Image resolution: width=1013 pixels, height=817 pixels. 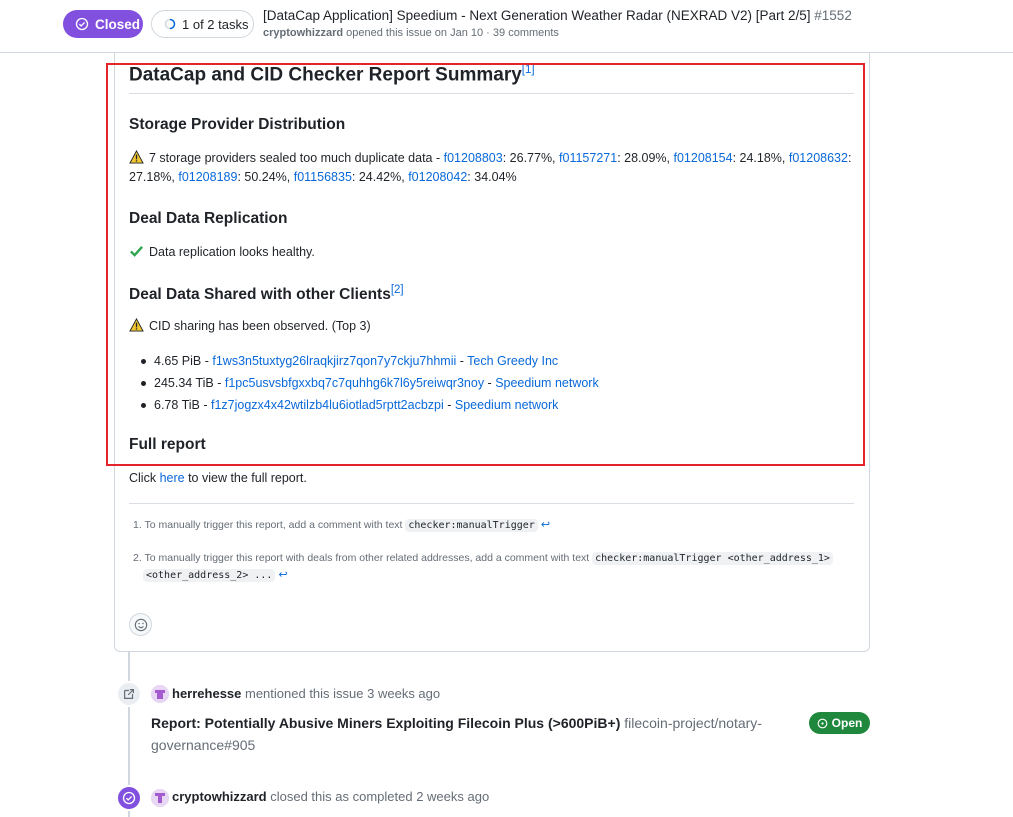 I want to click on footnote-ref-2: [2], so click(x=397, y=290).